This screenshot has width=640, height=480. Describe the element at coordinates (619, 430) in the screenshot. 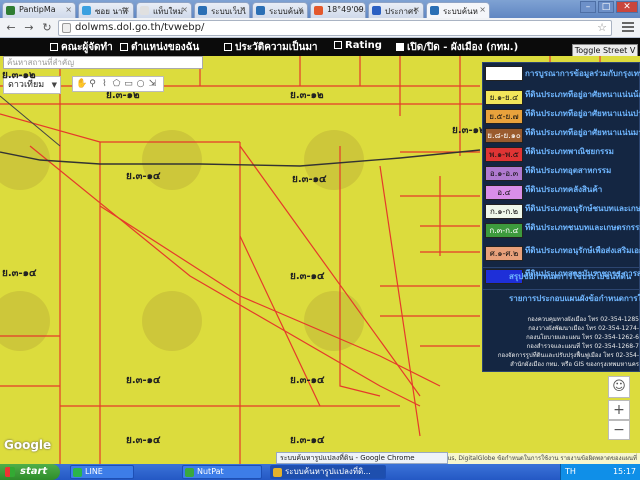

I see `zoom-out-button: −` at that location.